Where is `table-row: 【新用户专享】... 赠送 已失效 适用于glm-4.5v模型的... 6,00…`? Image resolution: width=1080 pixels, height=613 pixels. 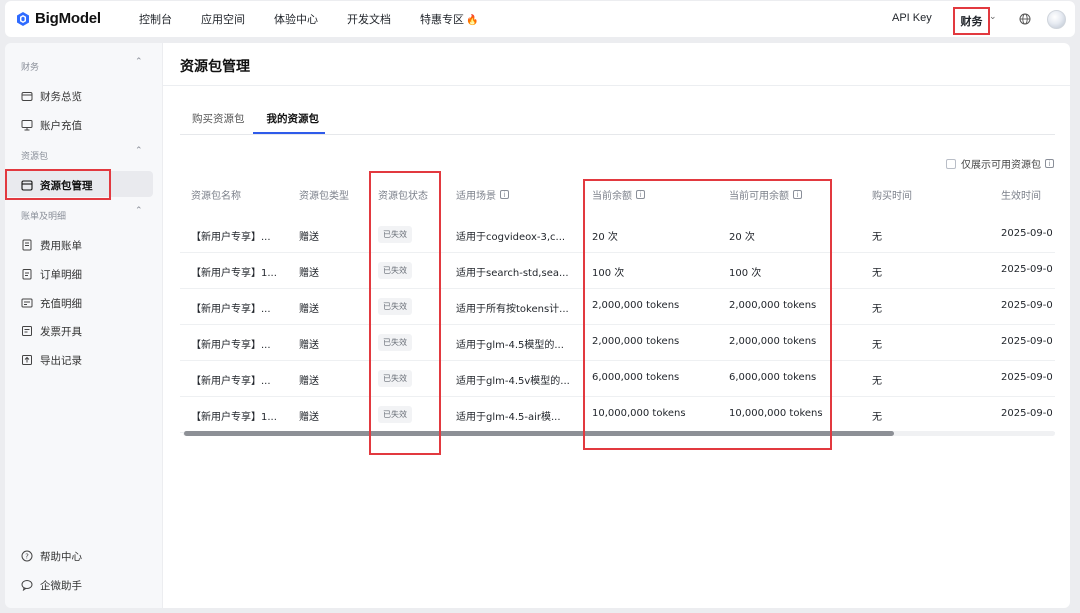 table-row: 【新用户专享】... 赠送 已失效 适用于glm-4.5v模型的... 6,00… is located at coordinates (617, 379).